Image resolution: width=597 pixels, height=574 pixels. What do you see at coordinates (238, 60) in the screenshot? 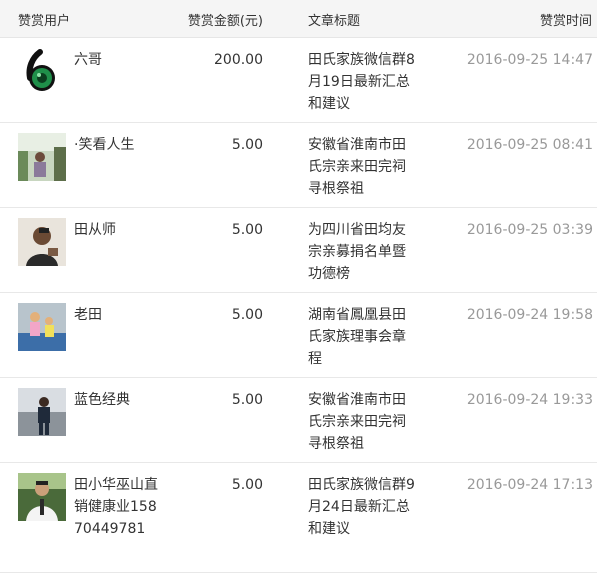
I see `amount: 200.00` at bounding box center [238, 60].